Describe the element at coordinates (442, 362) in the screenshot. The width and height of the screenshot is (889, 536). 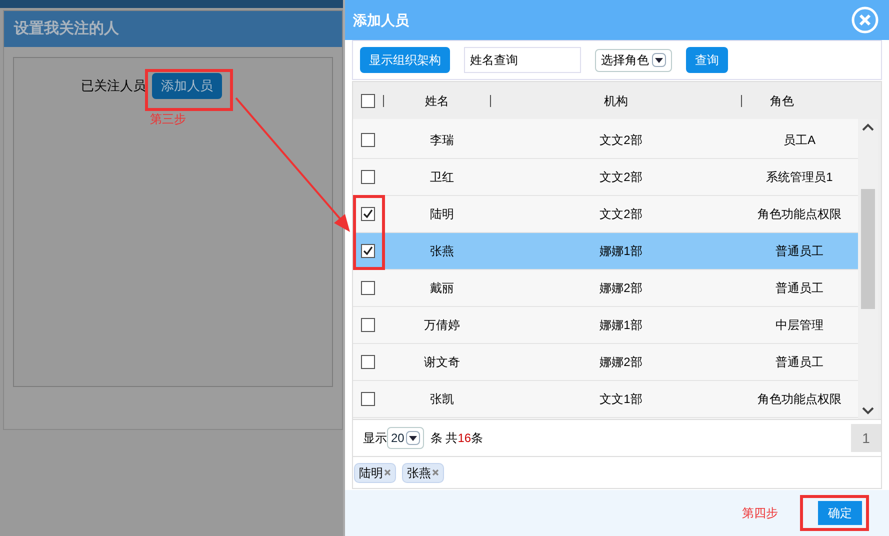
I see `name-cell-text: 谢文奇` at that location.